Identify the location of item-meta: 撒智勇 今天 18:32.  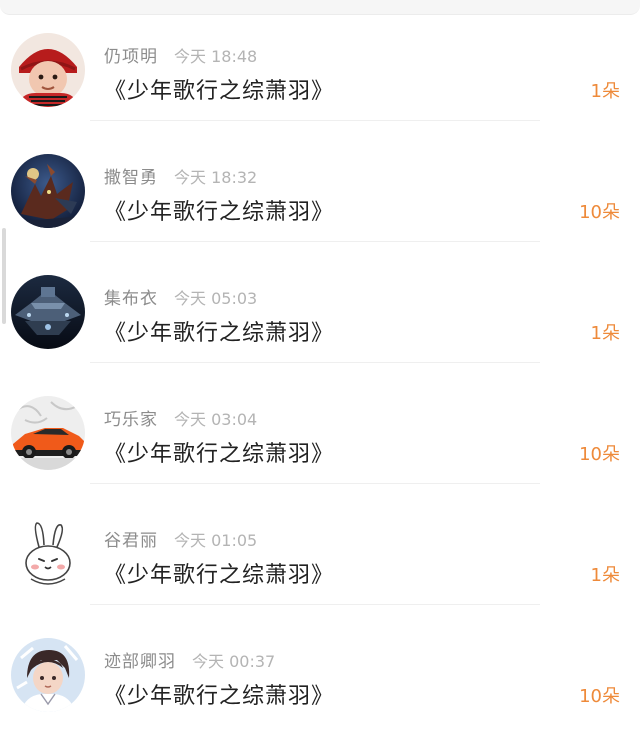
(181, 175).